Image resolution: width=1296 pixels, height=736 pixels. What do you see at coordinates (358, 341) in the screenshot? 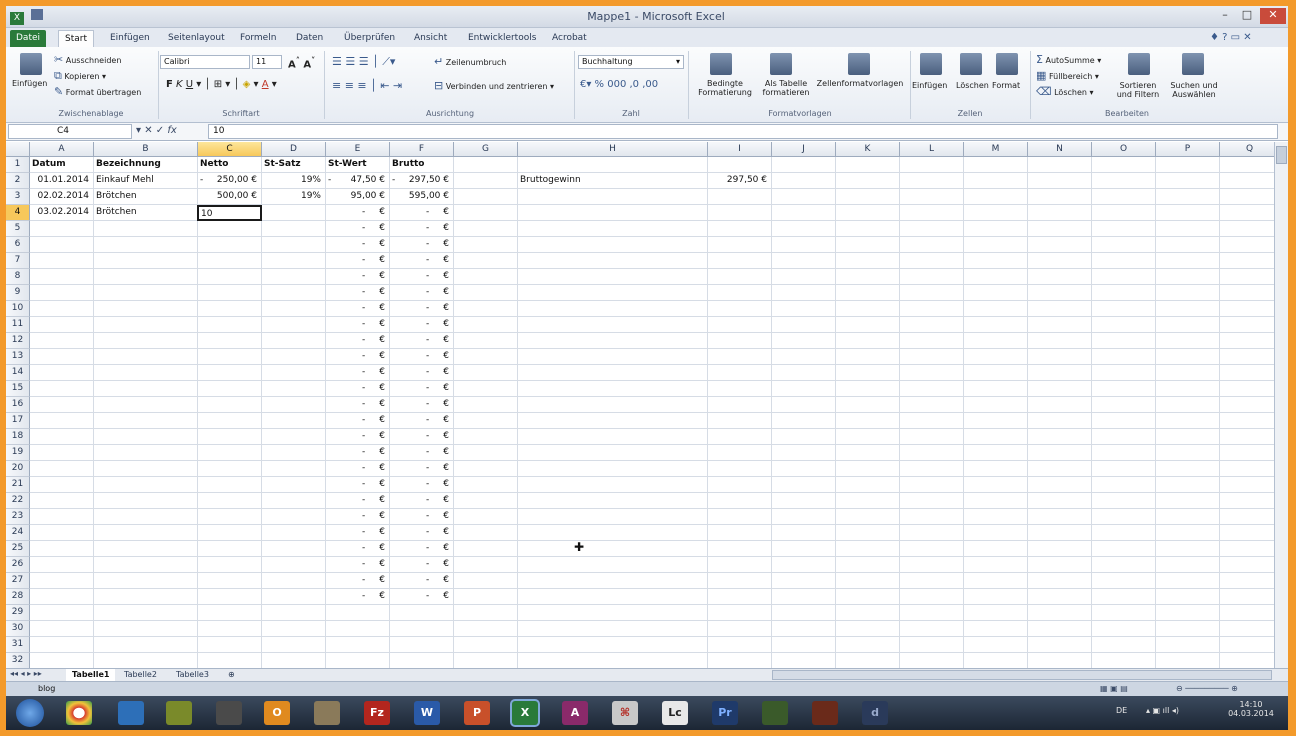
I see `cell-e12: - €` at bounding box center [358, 341].